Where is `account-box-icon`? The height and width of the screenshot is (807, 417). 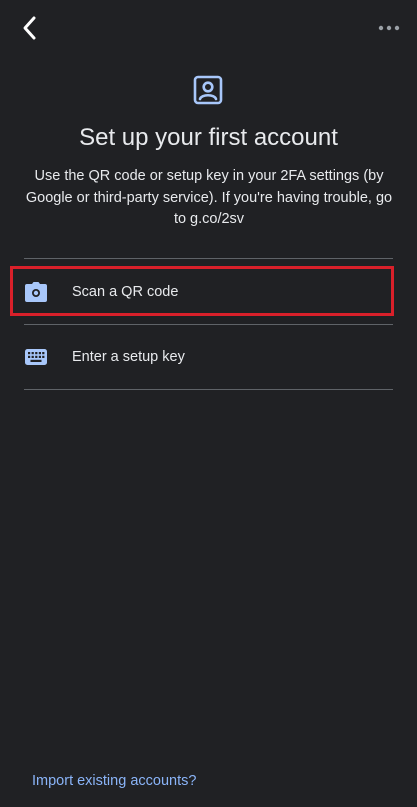
account-box-icon is located at coordinates (208, 90).